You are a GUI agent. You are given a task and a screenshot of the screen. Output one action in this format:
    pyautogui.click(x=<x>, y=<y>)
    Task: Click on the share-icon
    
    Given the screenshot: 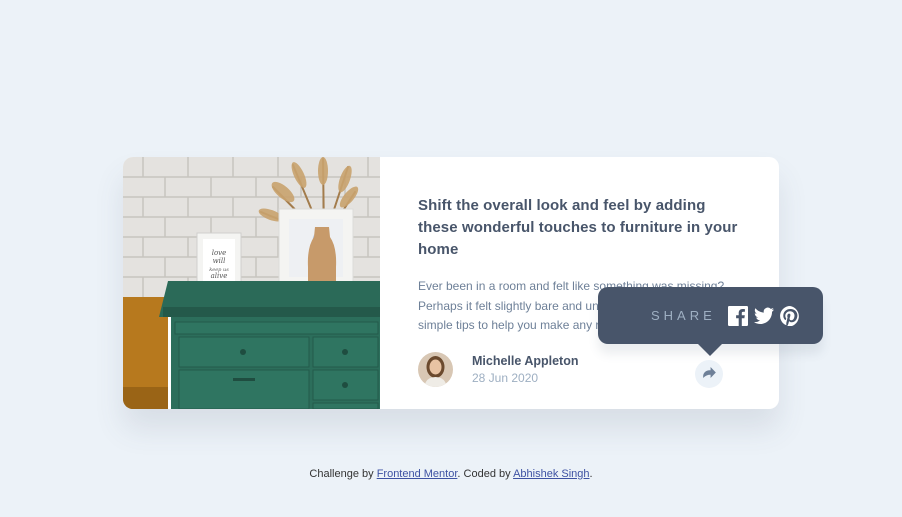 What is the action you would take?
    pyautogui.click(x=709, y=374)
    